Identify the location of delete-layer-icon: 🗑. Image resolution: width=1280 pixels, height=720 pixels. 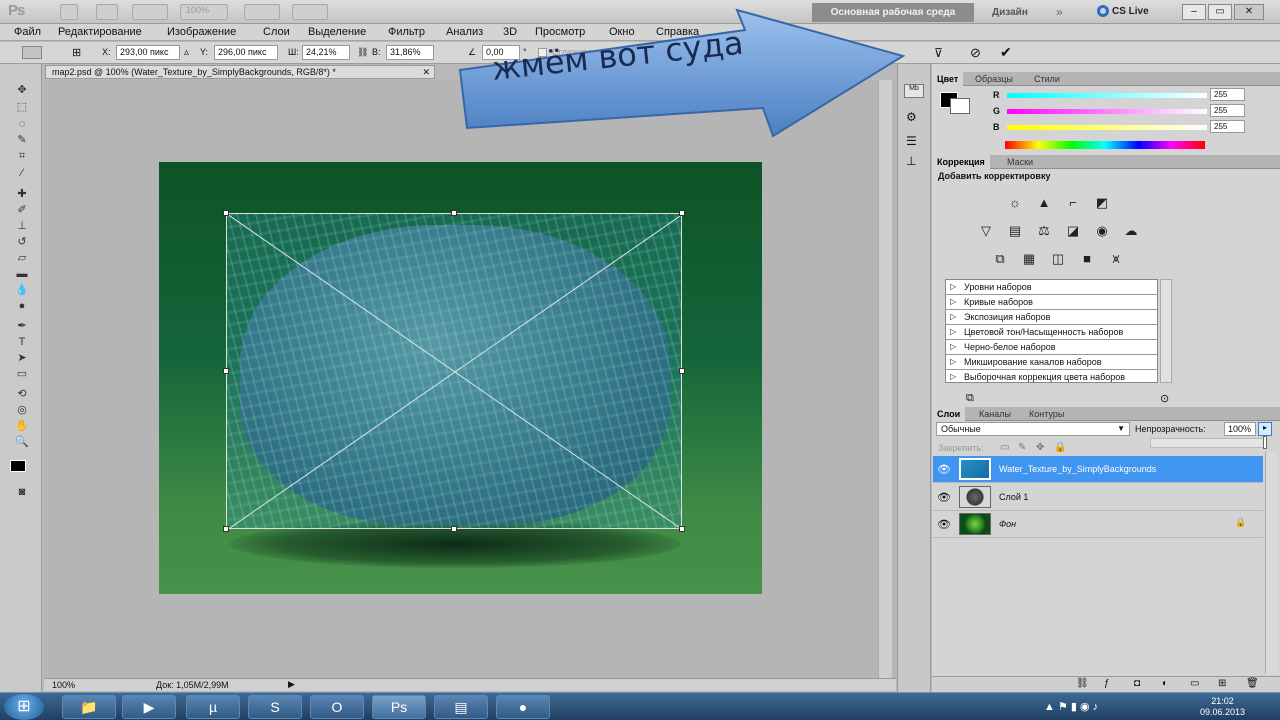
(1252, 683).